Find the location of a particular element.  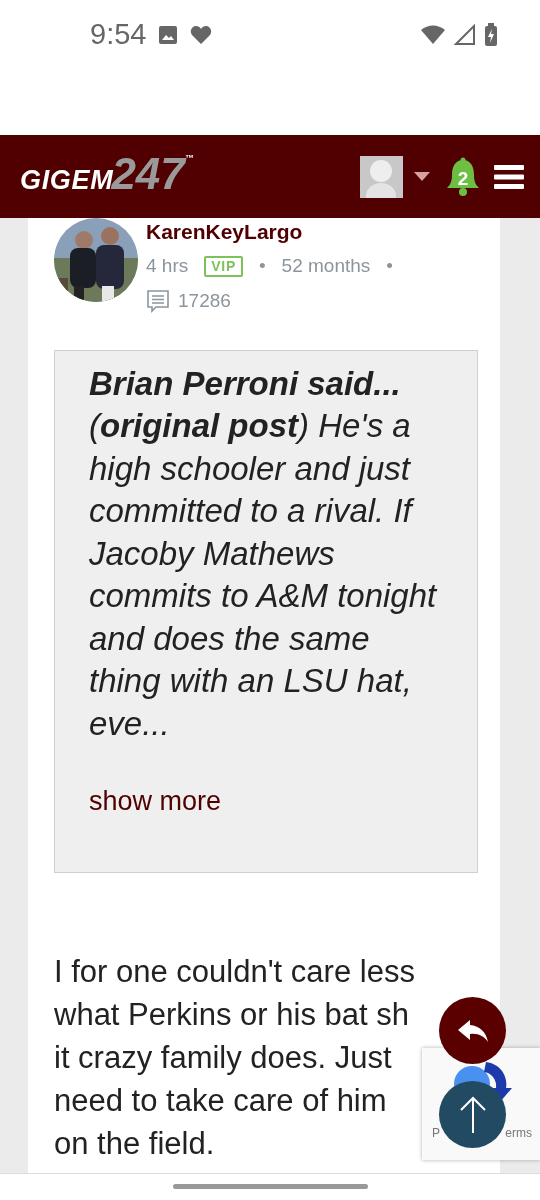

caret-icon is located at coordinates (422, 176).